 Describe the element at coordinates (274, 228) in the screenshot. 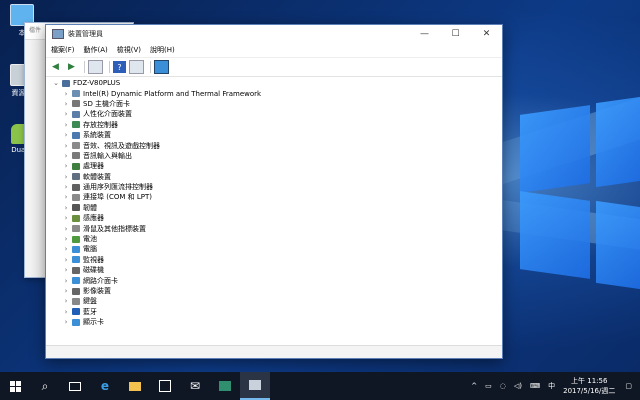

I see `tree-item: › 滑鼠及其他指標裝置` at that location.